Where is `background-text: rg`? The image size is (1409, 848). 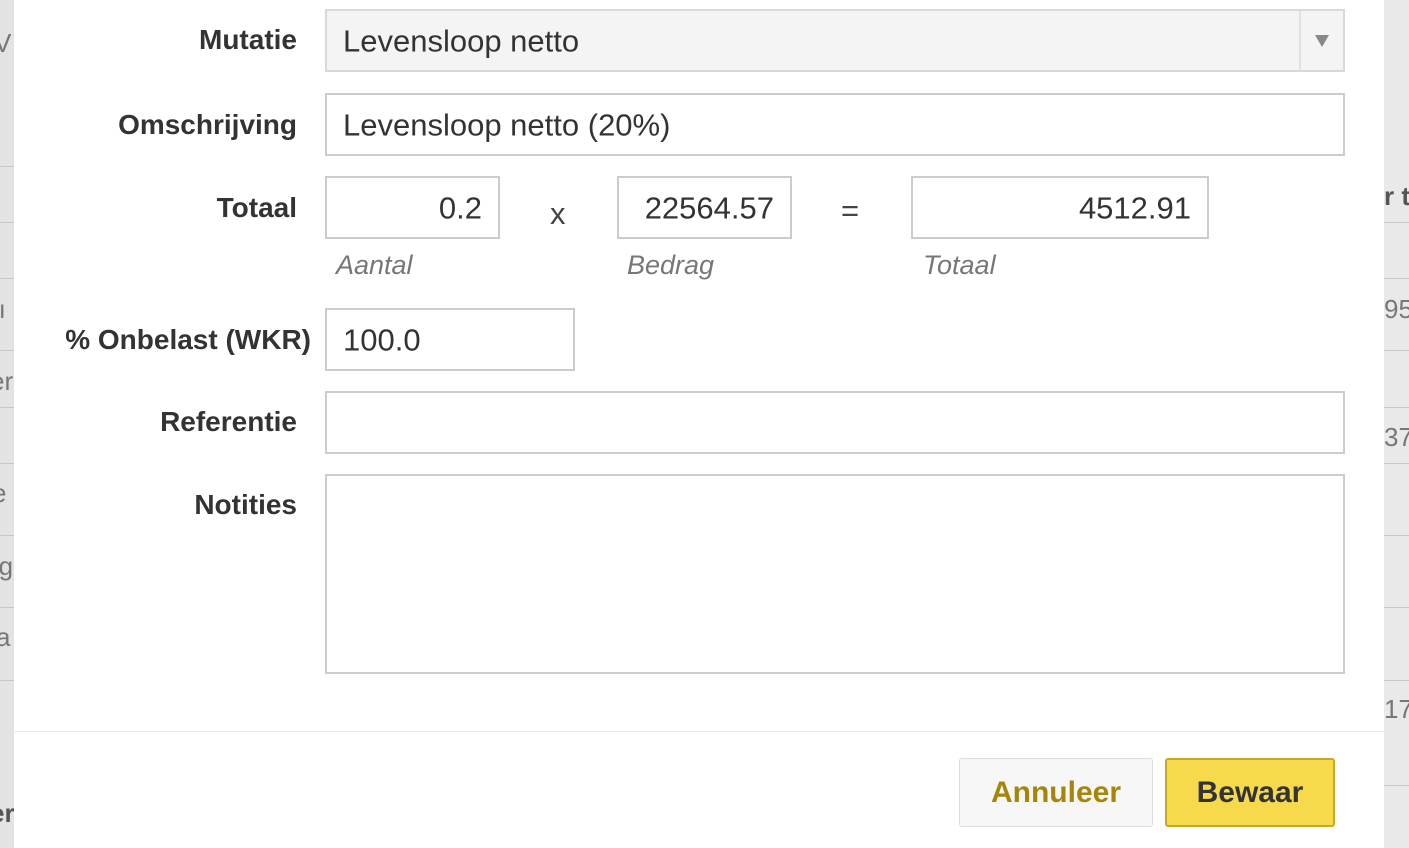
background-text: rg is located at coordinates (7, 566).